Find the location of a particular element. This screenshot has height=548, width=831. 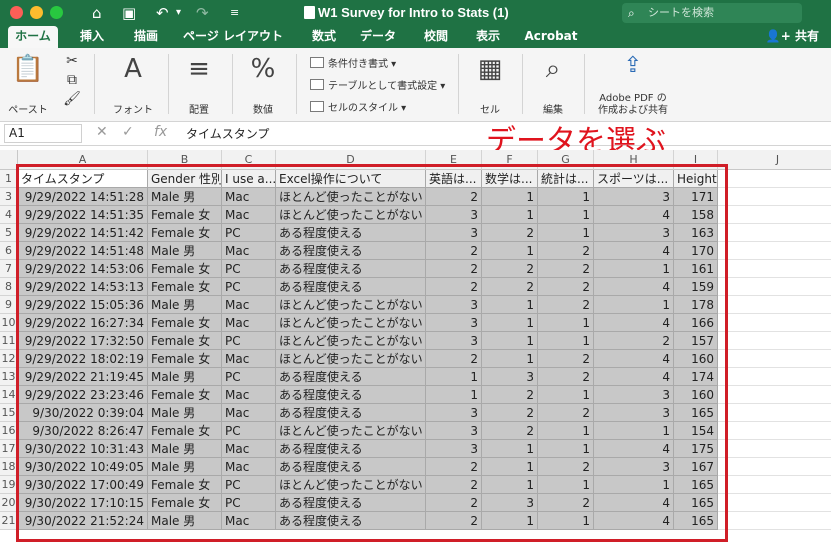

cancel-icon: ✕ is located at coordinates (102, 132).